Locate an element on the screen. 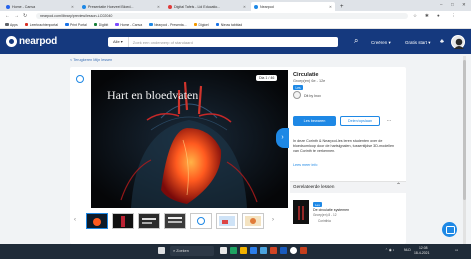 The height and width of the screenshot is (259, 471). tab-label: Nearpod is located at coordinates (267, 6).